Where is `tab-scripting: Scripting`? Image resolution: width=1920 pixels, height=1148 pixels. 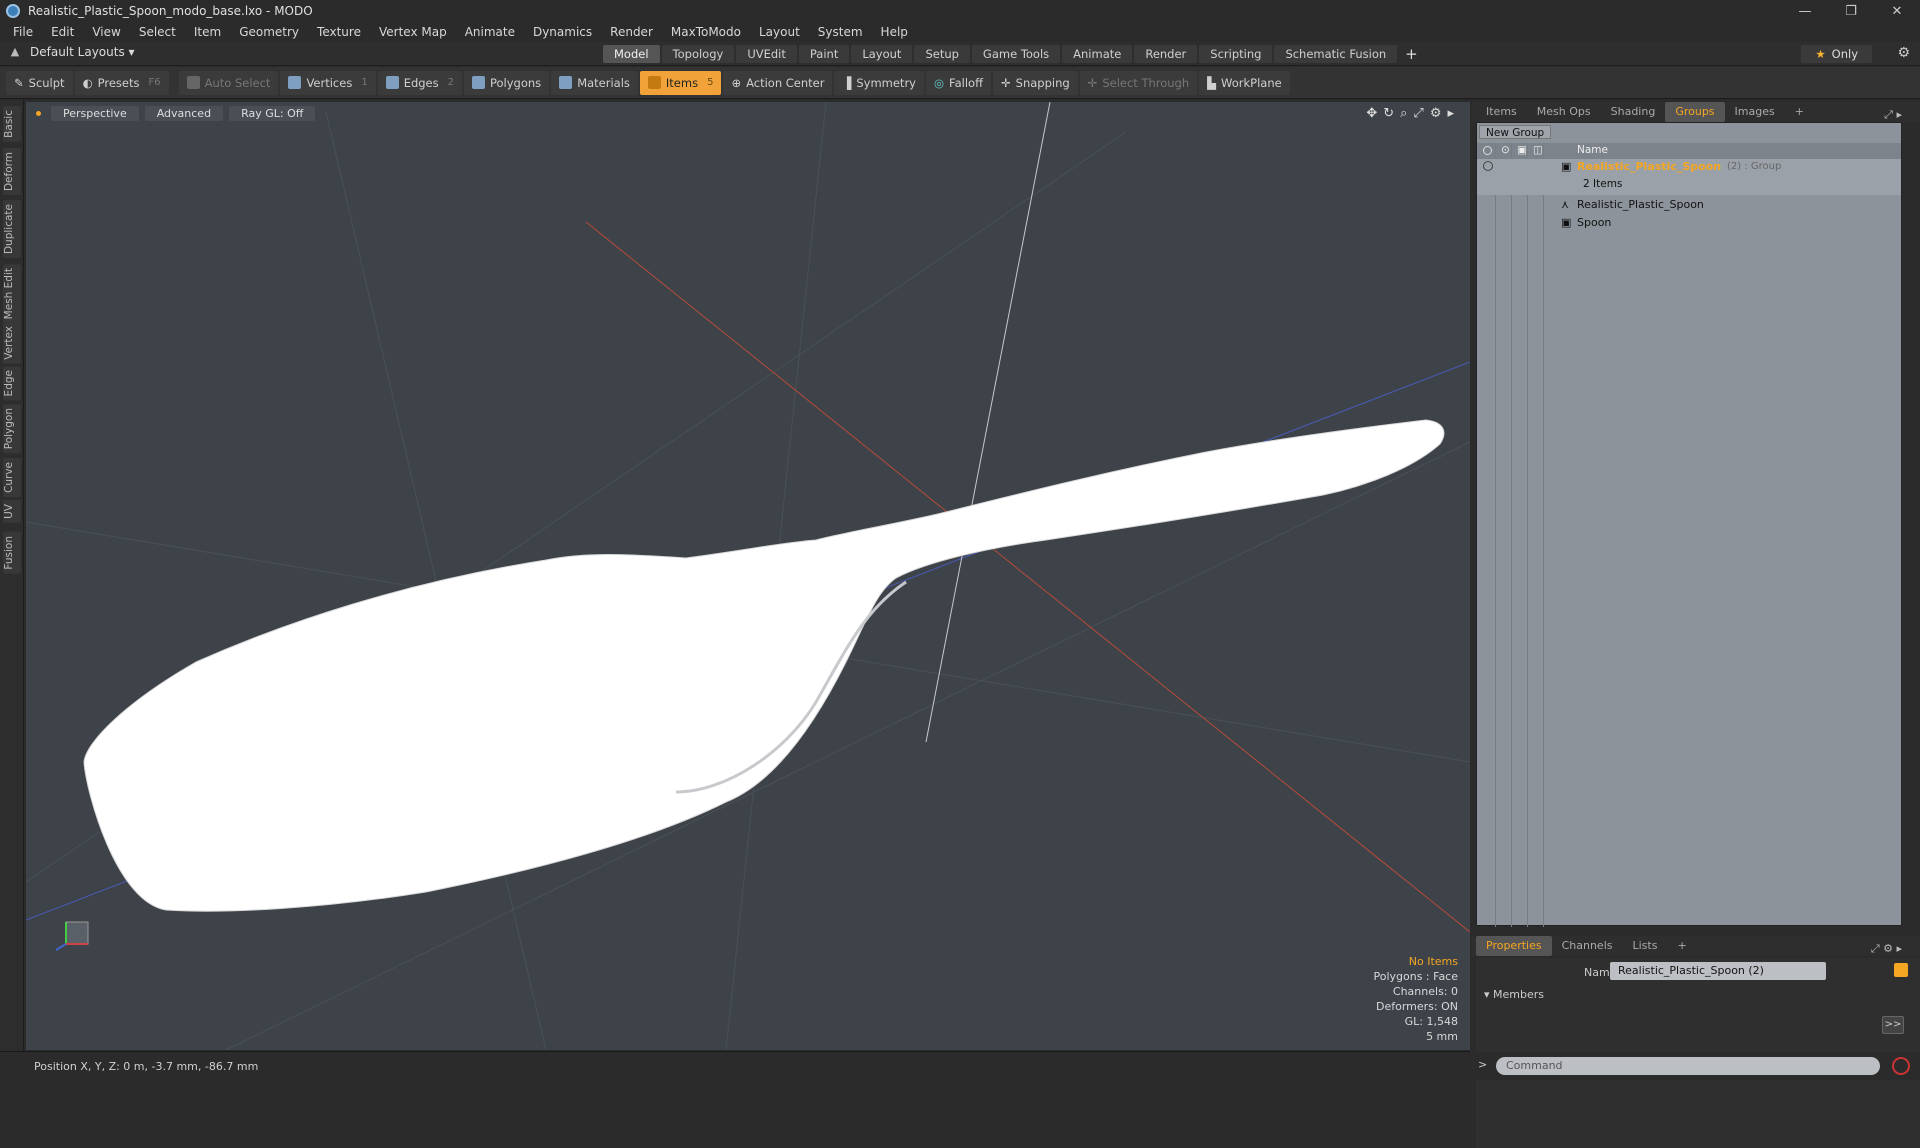 tab-scripting: Scripting is located at coordinates (1236, 54).